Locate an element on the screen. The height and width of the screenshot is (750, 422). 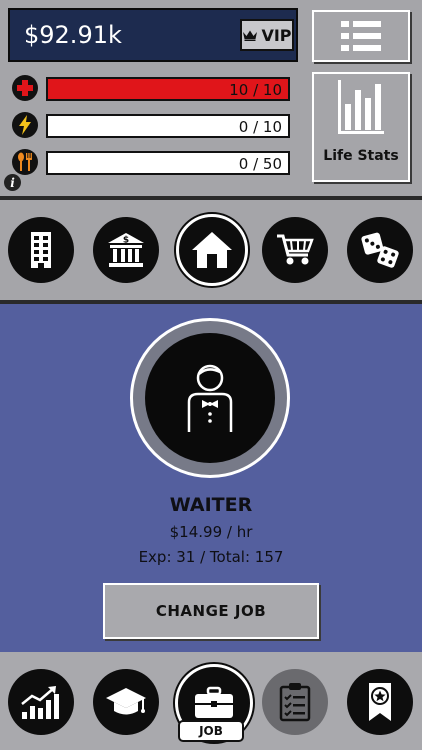
bottom-nav: JOB is located at coordinates (211, 701).